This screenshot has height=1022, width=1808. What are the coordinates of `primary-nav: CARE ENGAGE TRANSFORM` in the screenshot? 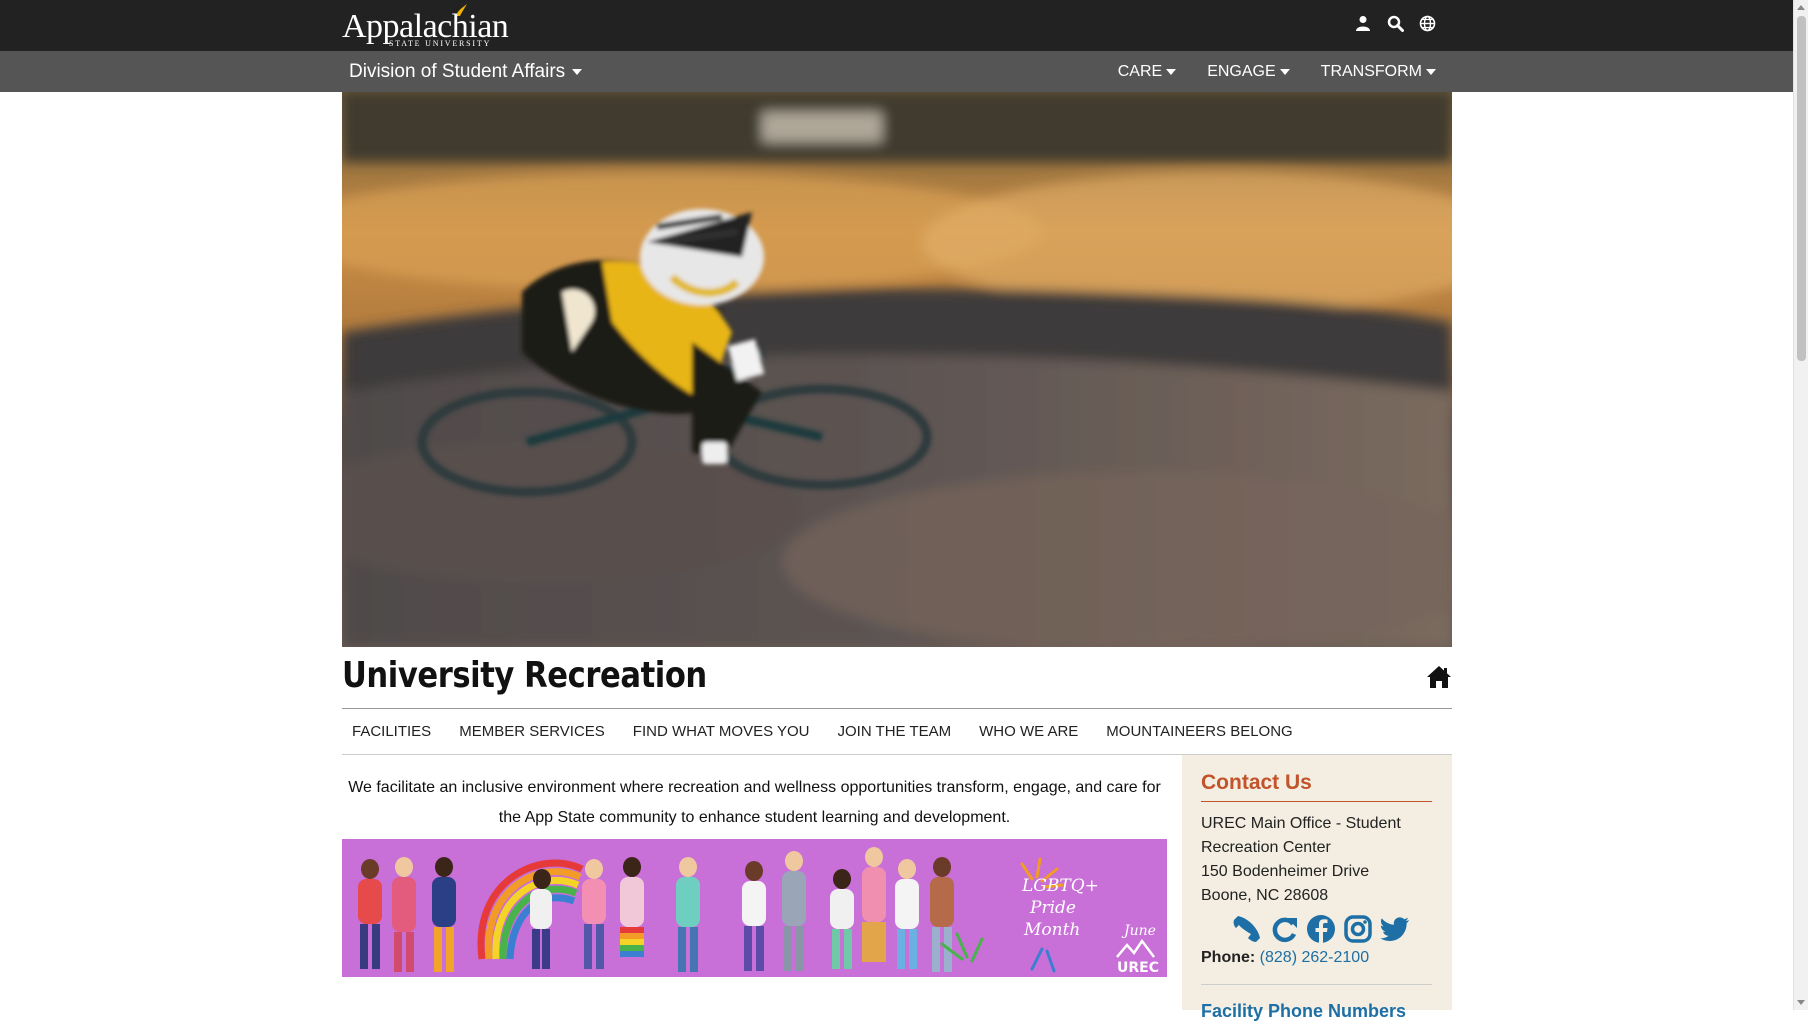 It's located at (1277, 72).